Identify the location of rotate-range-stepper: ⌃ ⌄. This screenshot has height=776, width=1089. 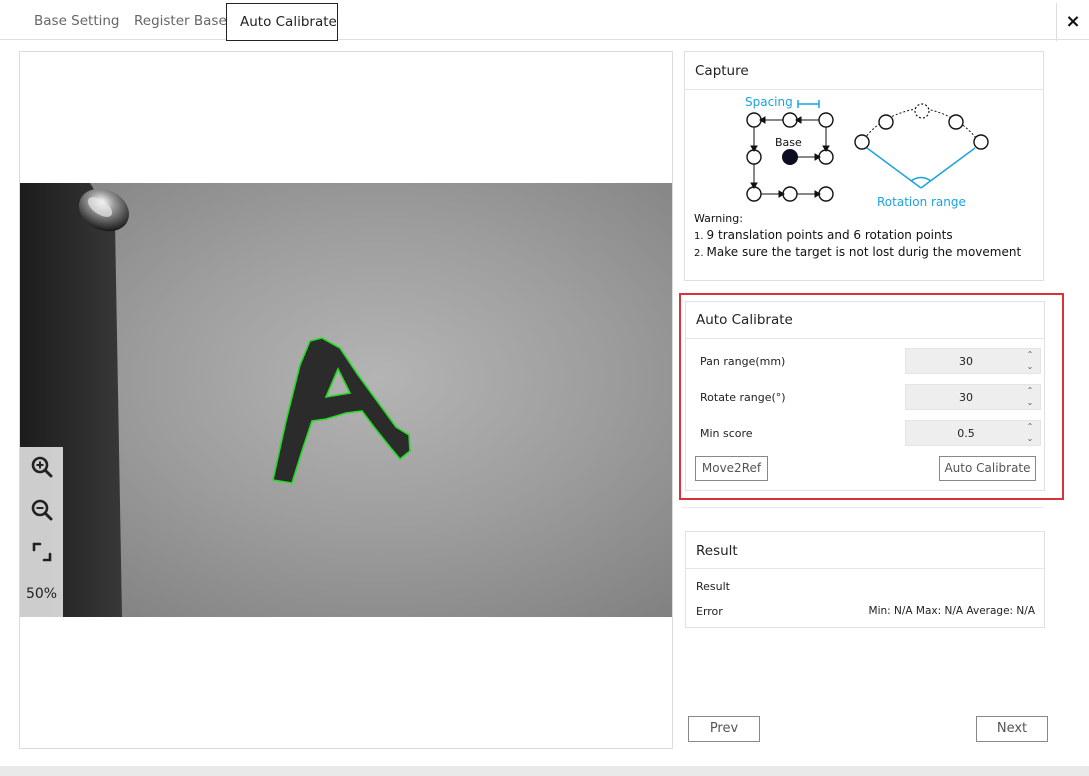
(973, 397).